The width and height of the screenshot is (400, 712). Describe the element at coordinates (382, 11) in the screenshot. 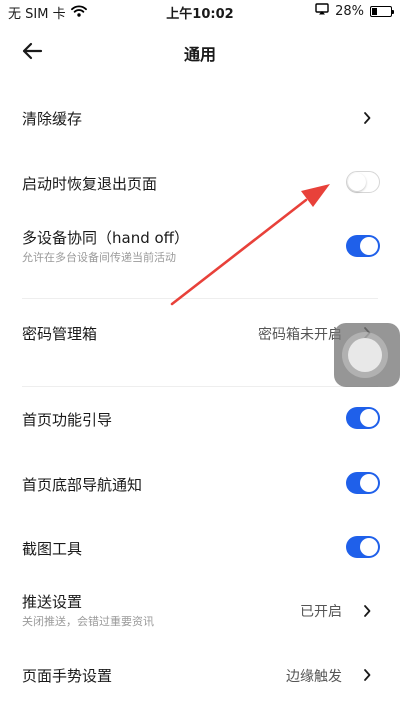

I see `battery-icon` at that location.